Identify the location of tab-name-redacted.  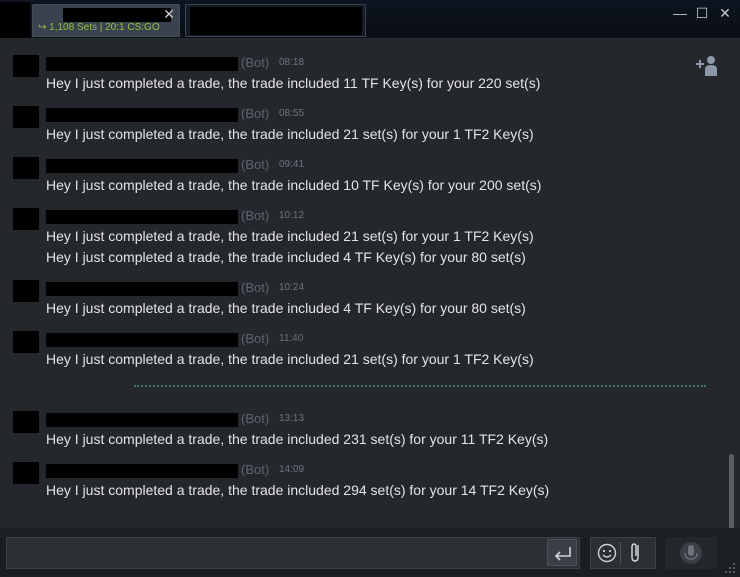
(276, 21).